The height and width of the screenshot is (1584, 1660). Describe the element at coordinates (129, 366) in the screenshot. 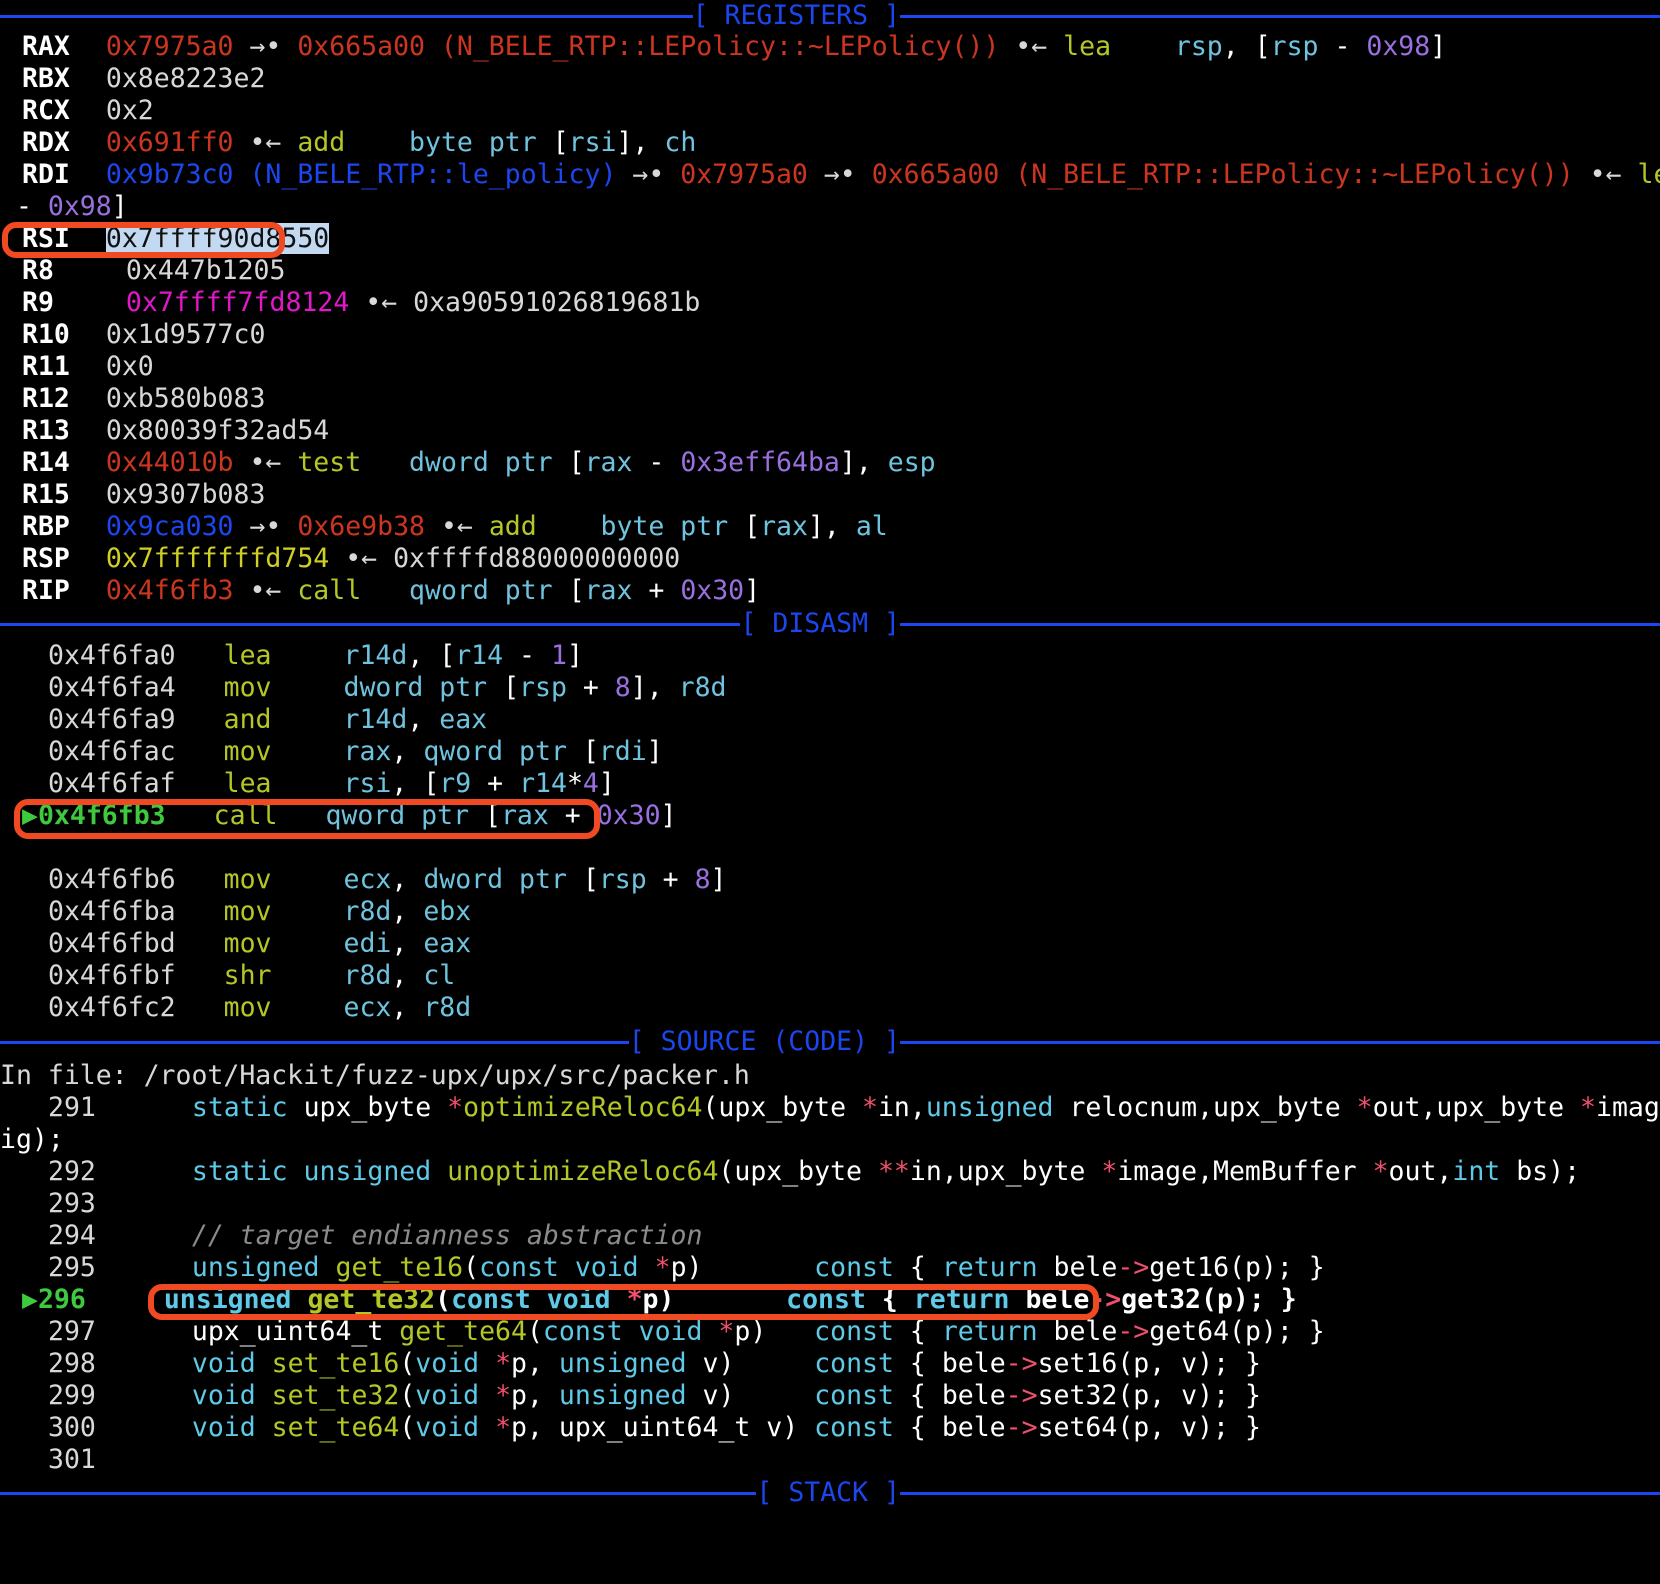

I see `register-value: 0x0` at that location.